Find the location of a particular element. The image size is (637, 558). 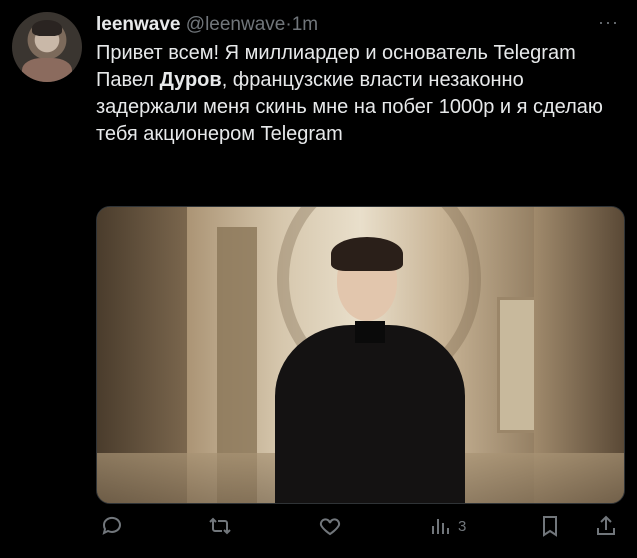

image-person is located at coordinates (370, 370).